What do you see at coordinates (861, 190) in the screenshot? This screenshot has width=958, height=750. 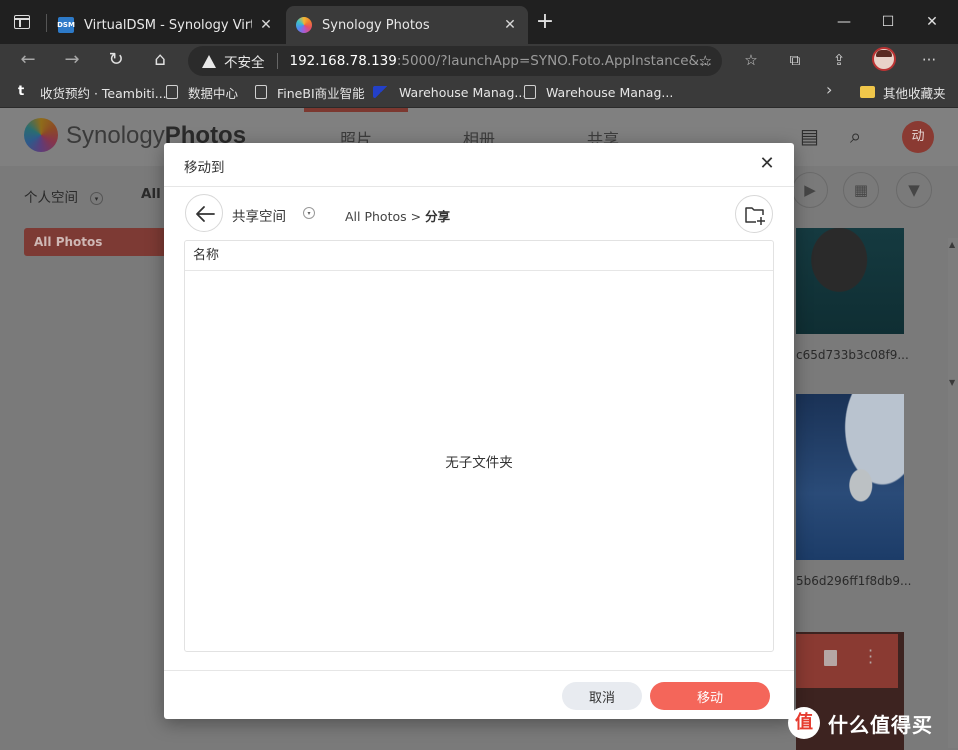 I see `calendar-icon: ▦` at bounding box center [861, 190].